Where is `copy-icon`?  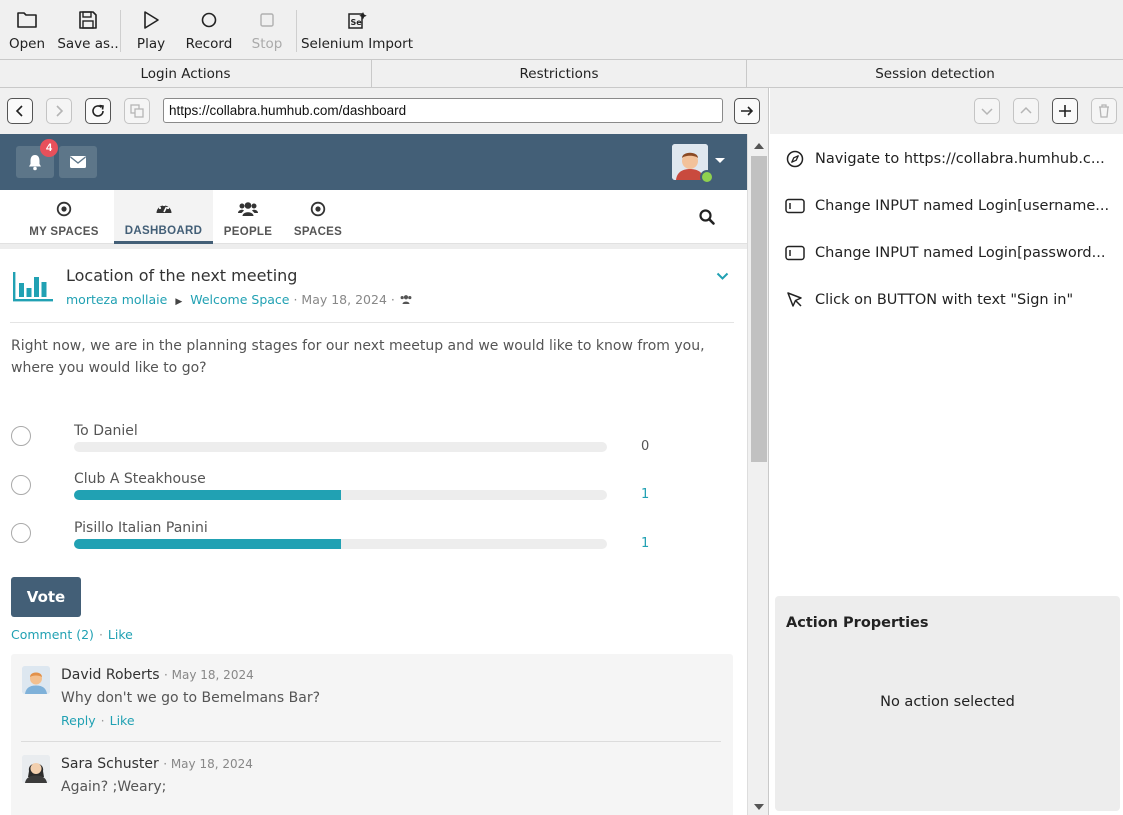 copy-icon is located at coordinates (137, 111).